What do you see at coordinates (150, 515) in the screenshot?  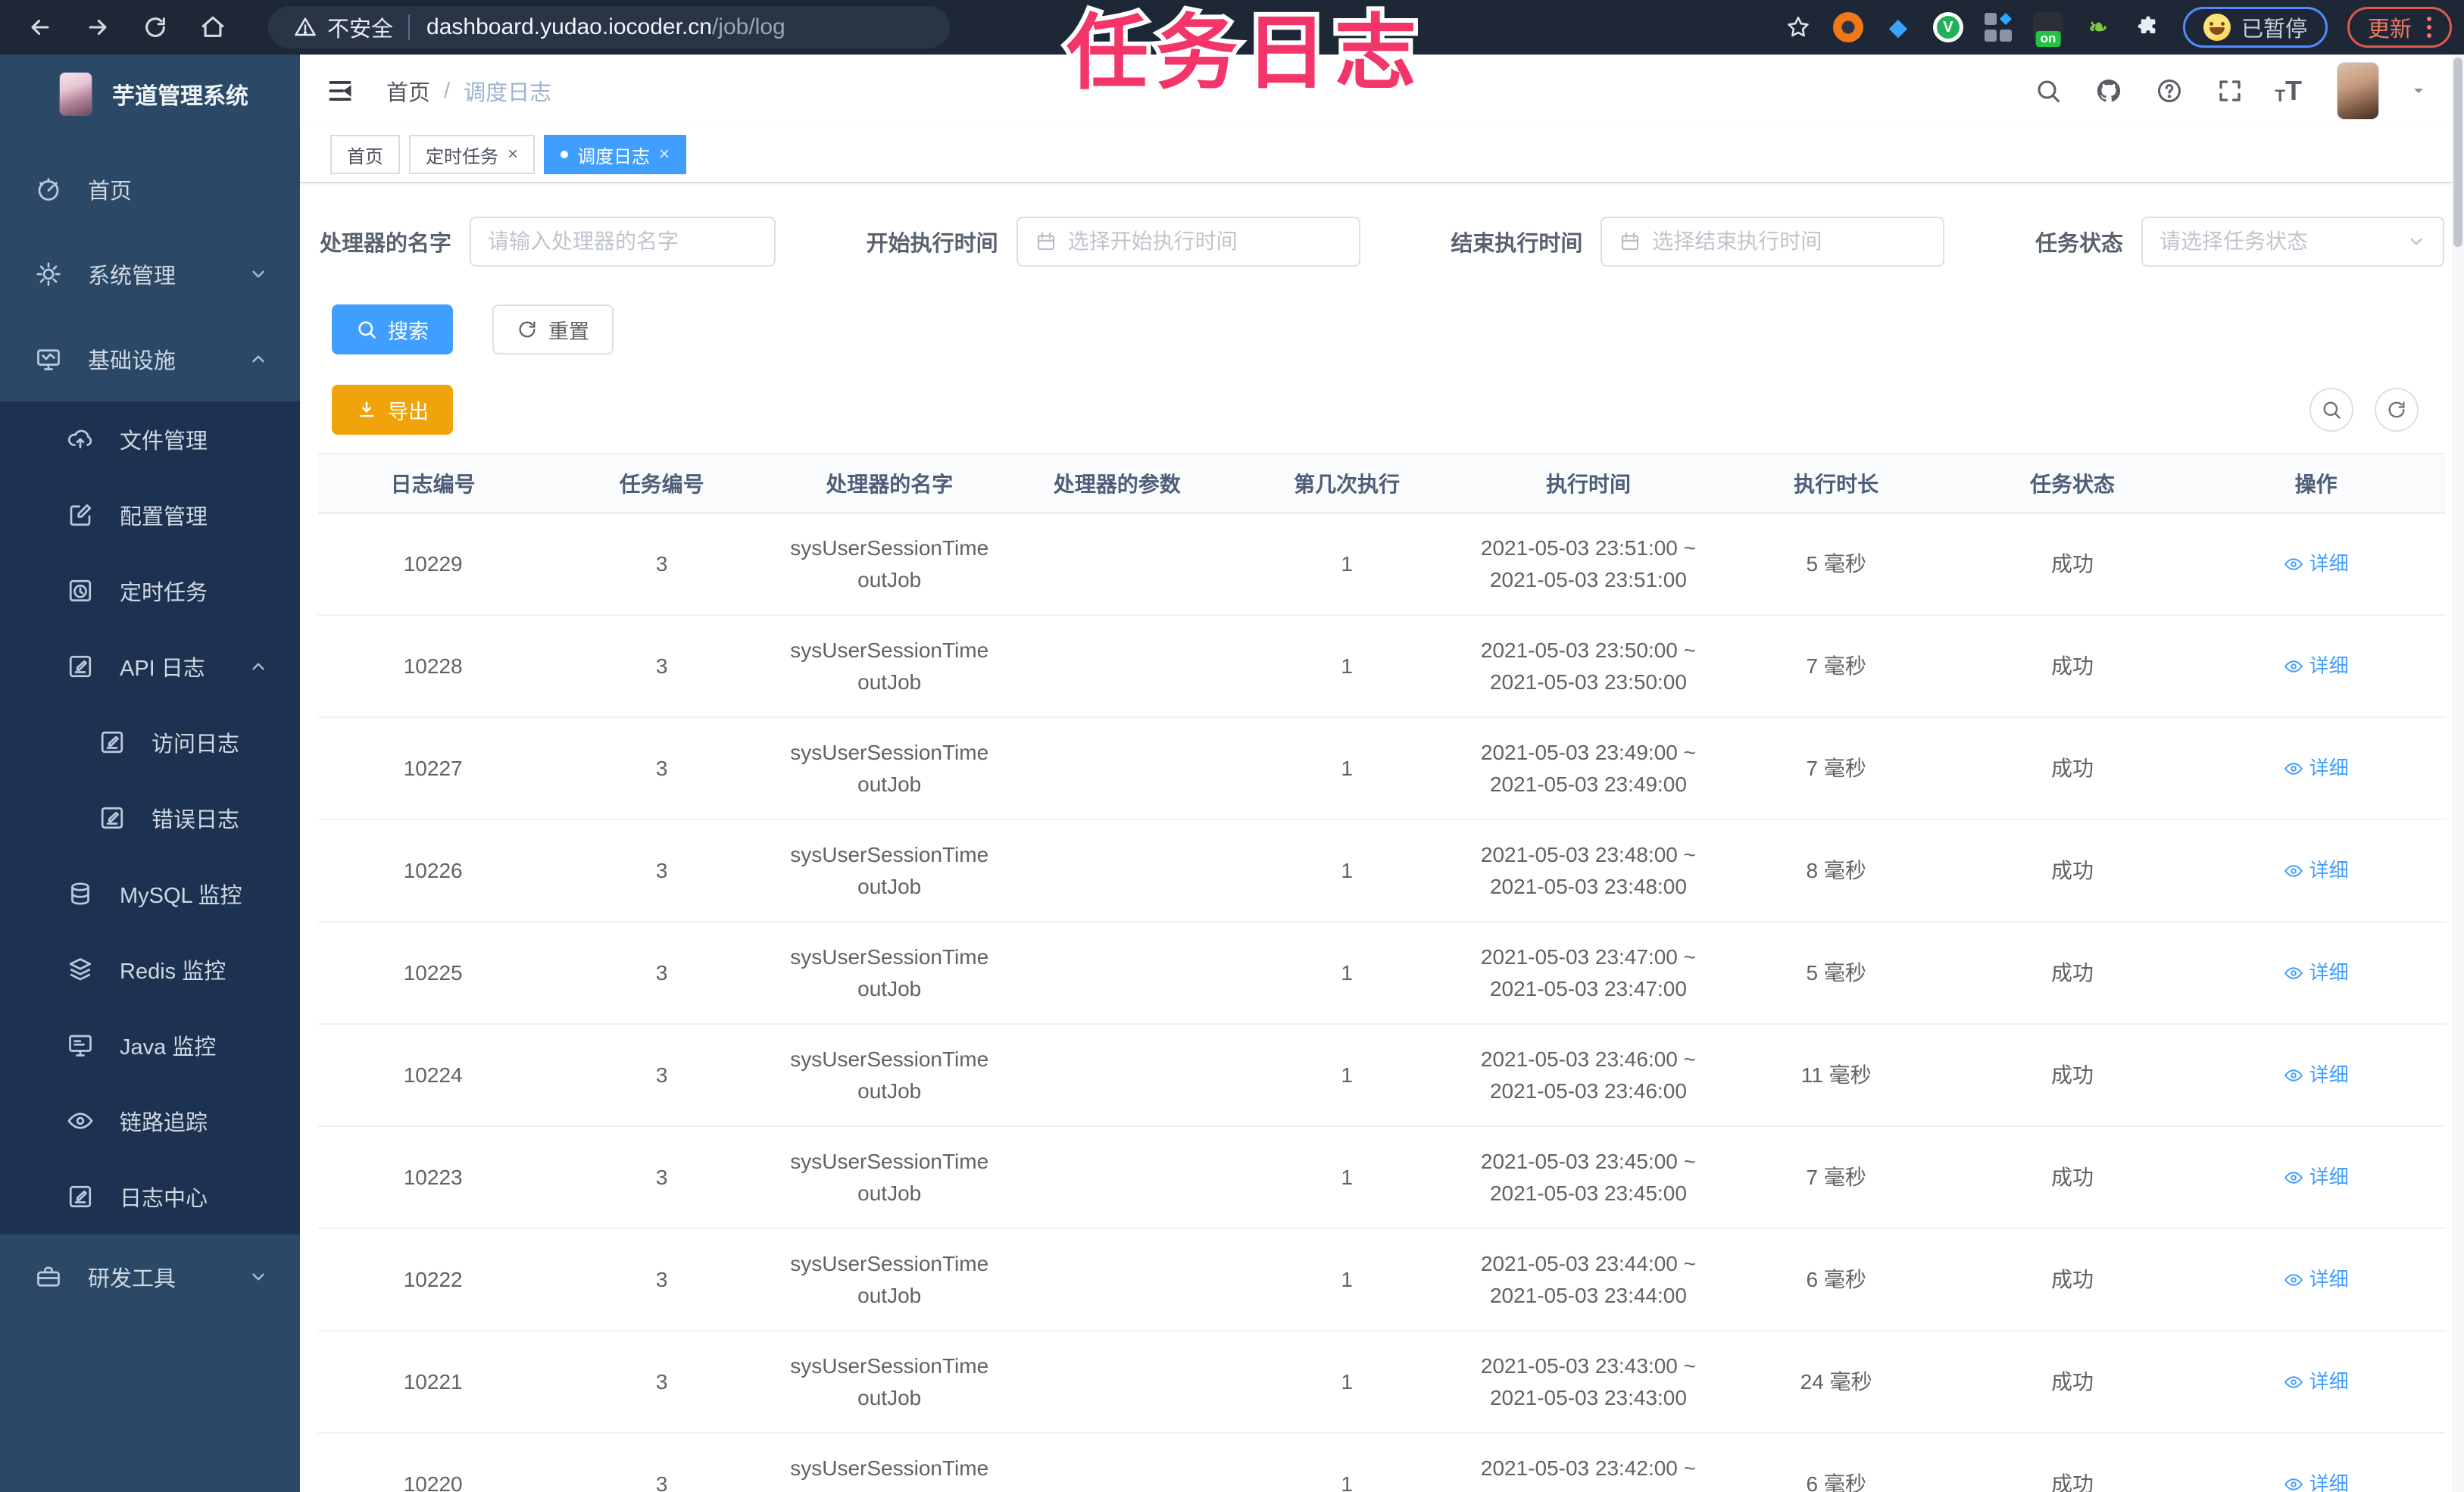 I see `sidebar-item-config-mgmt: 配置管理` at bounding box center [150, 515].